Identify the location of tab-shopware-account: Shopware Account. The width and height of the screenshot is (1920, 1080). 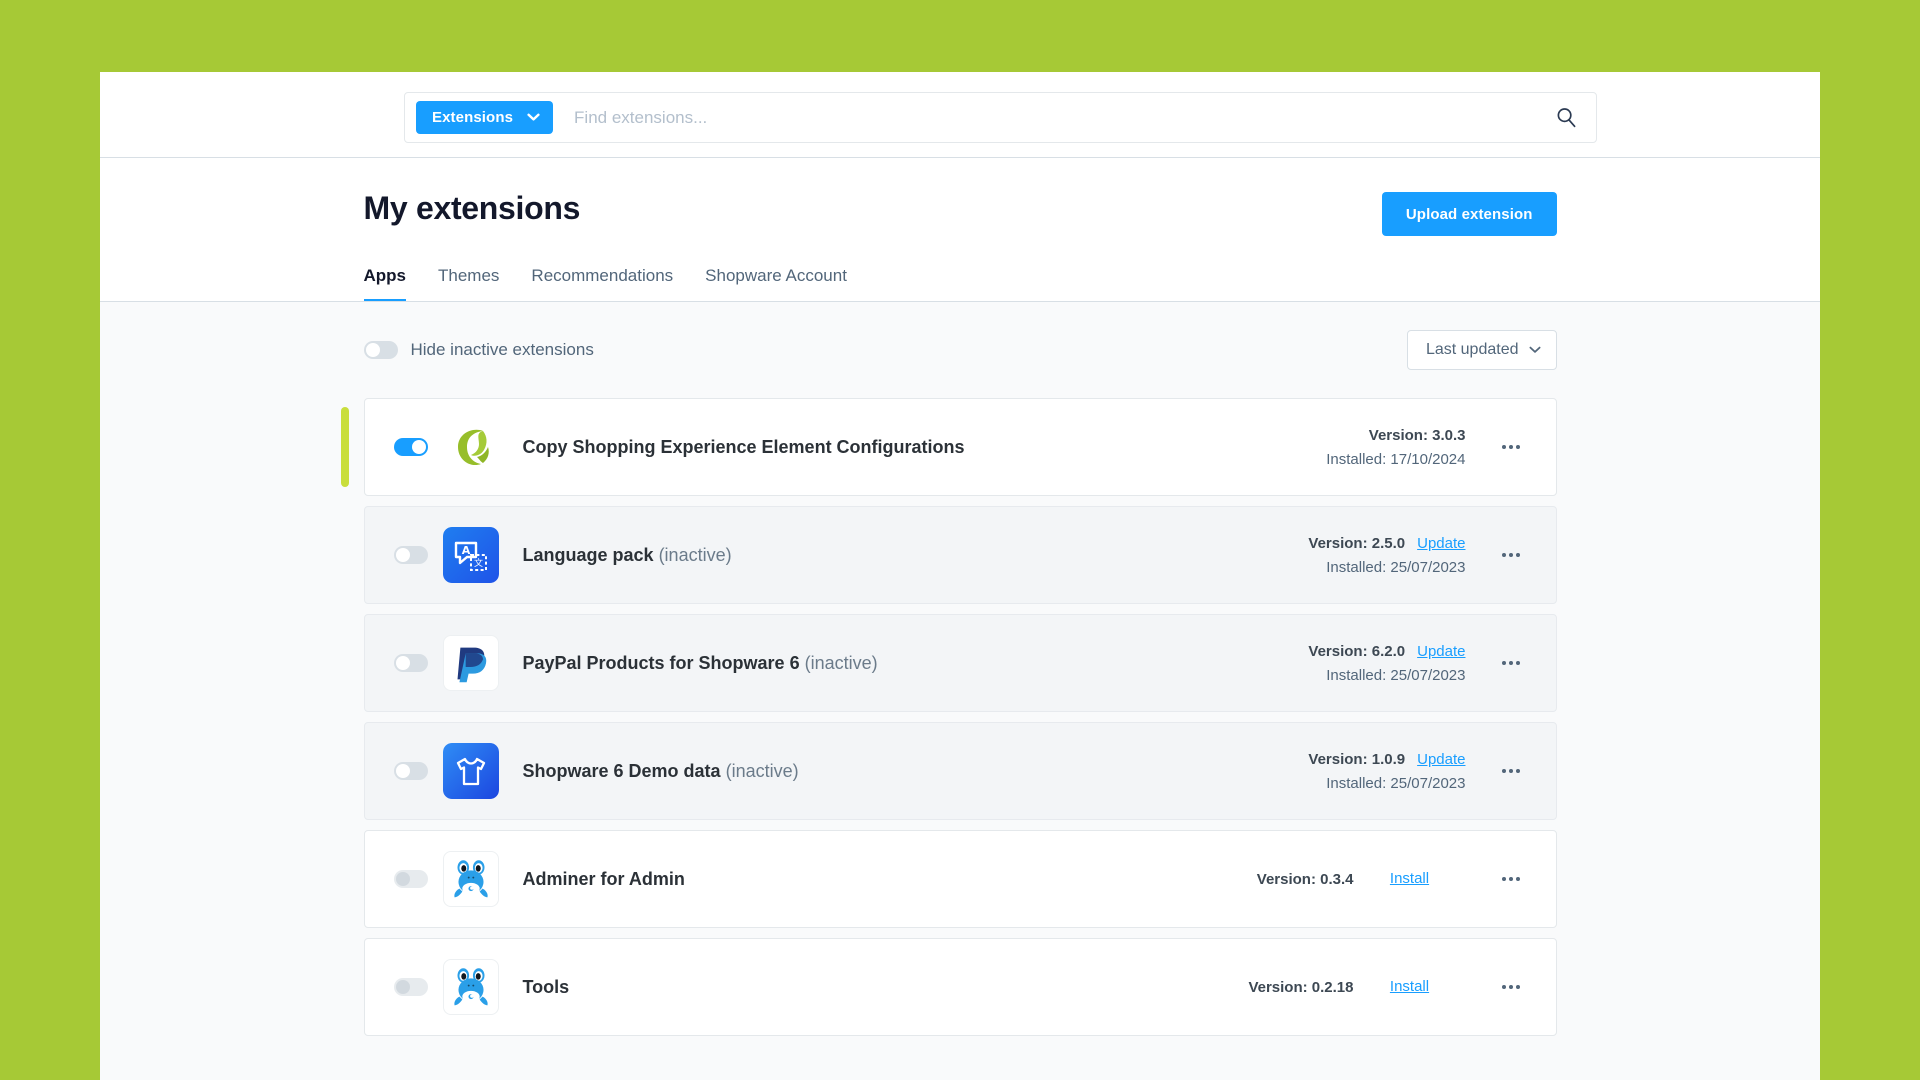
(776, 283).